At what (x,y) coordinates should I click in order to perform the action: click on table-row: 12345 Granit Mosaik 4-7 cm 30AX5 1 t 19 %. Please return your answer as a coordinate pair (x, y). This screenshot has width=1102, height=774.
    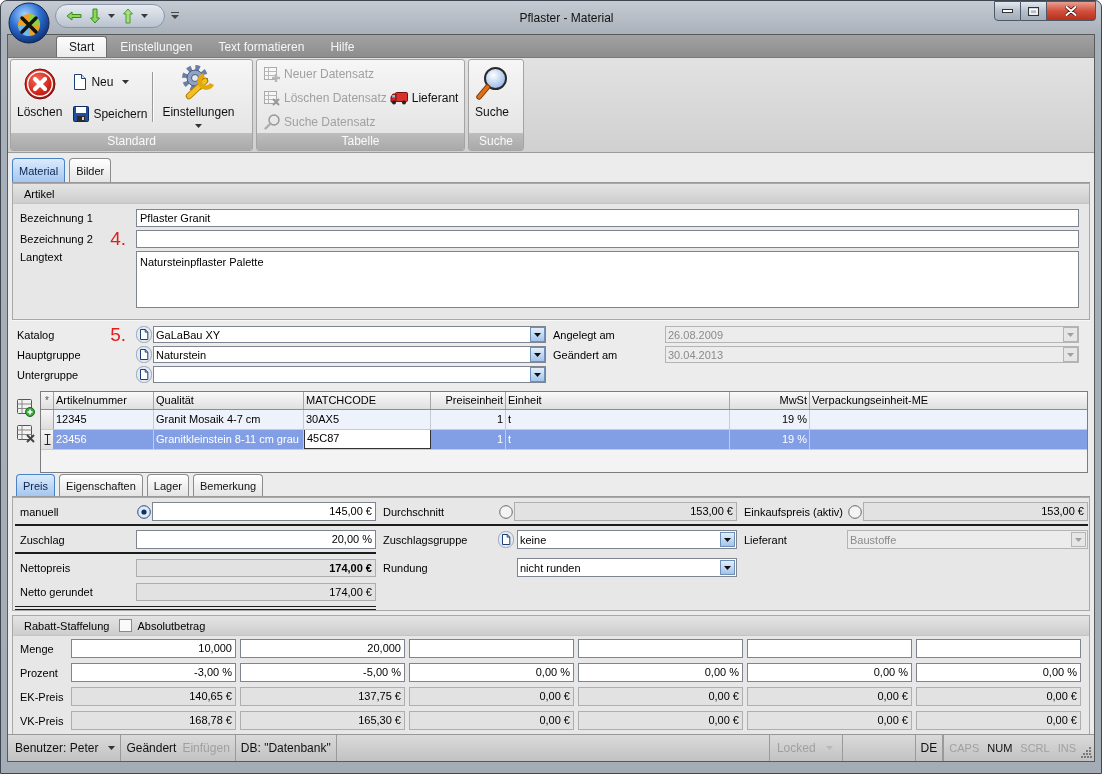
    Looking at the image, I should click on (564, 420).